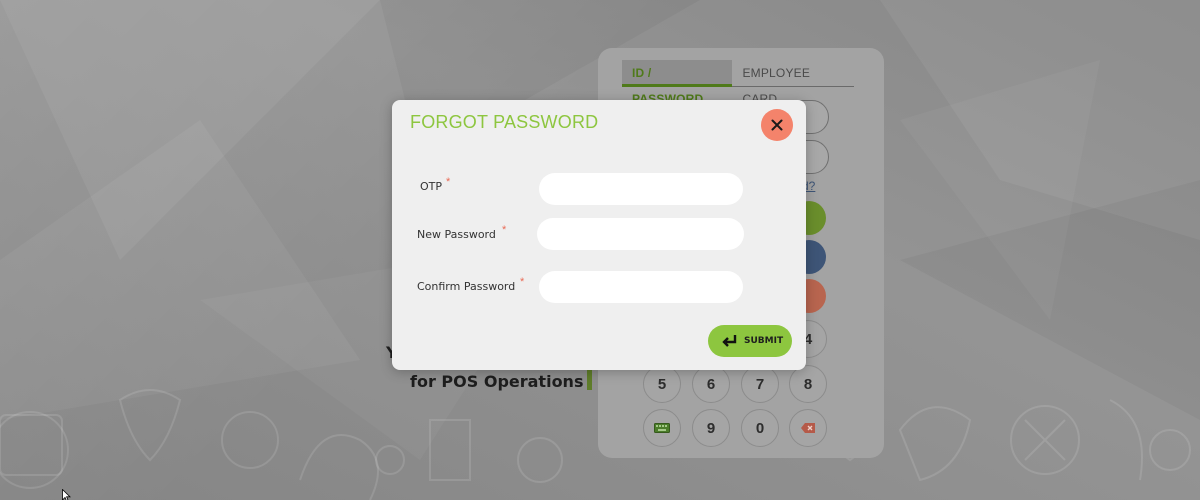  I want to click on confirm-password-required-mark: *, so click(522, 282).